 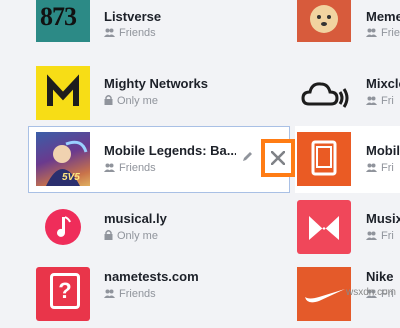 What do you see at coordinates (159, 93) in the screenshot?
I see `app-row-mighty-networks: Mighty Networks Only me` at bounding box center [159, 93].